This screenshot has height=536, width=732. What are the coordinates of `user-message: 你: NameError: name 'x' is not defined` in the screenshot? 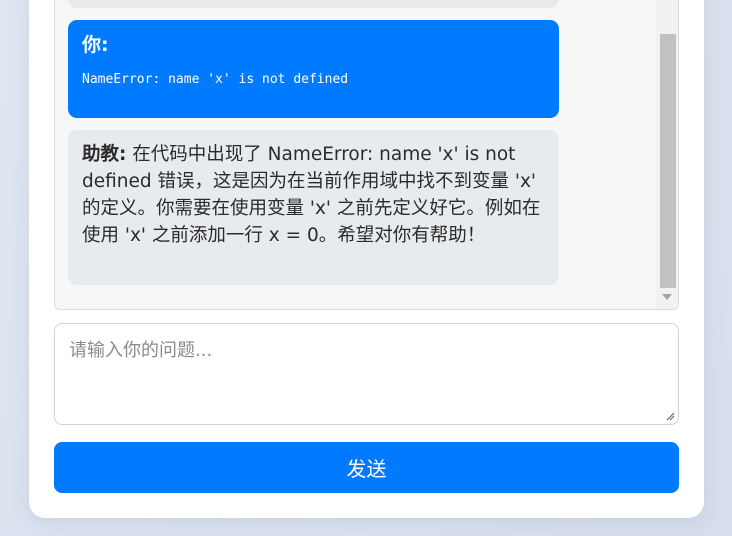 It's located at (313, 69).